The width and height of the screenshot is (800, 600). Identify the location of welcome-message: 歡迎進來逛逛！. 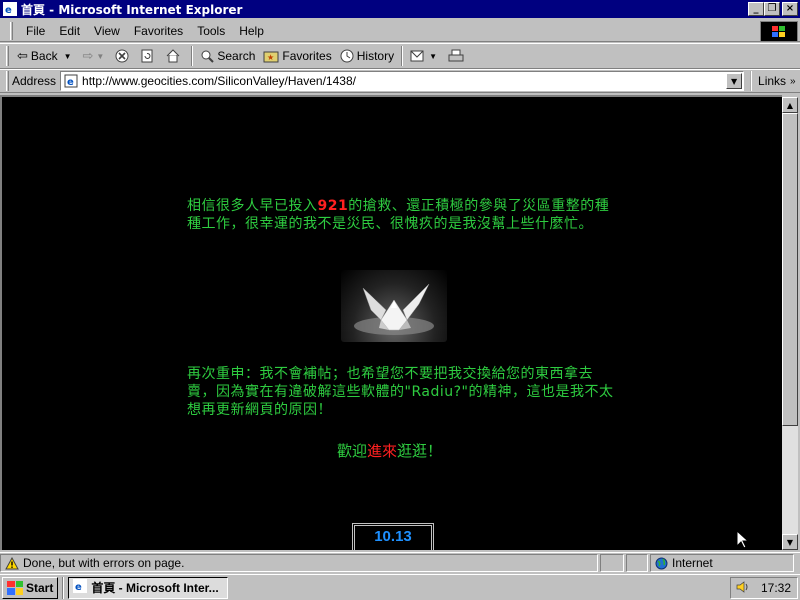
(389, 450).